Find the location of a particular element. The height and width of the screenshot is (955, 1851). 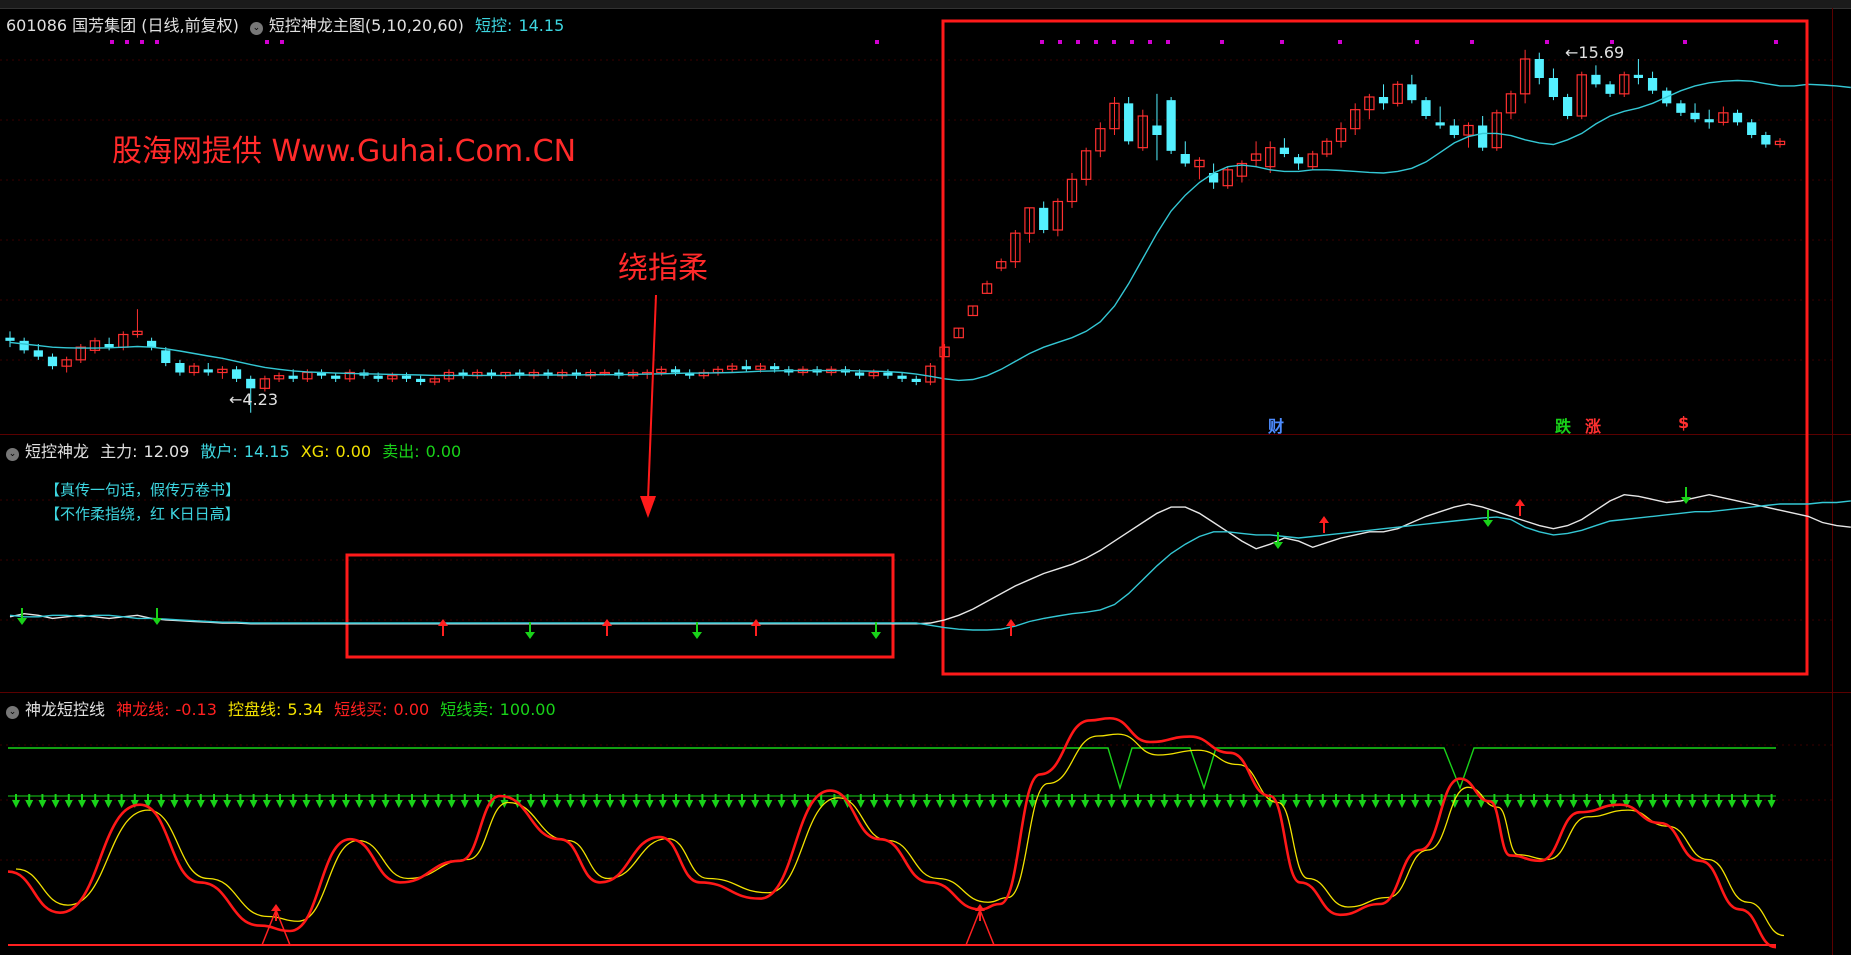

buy-spike-arrow-head is located at coordinates (276, 907).